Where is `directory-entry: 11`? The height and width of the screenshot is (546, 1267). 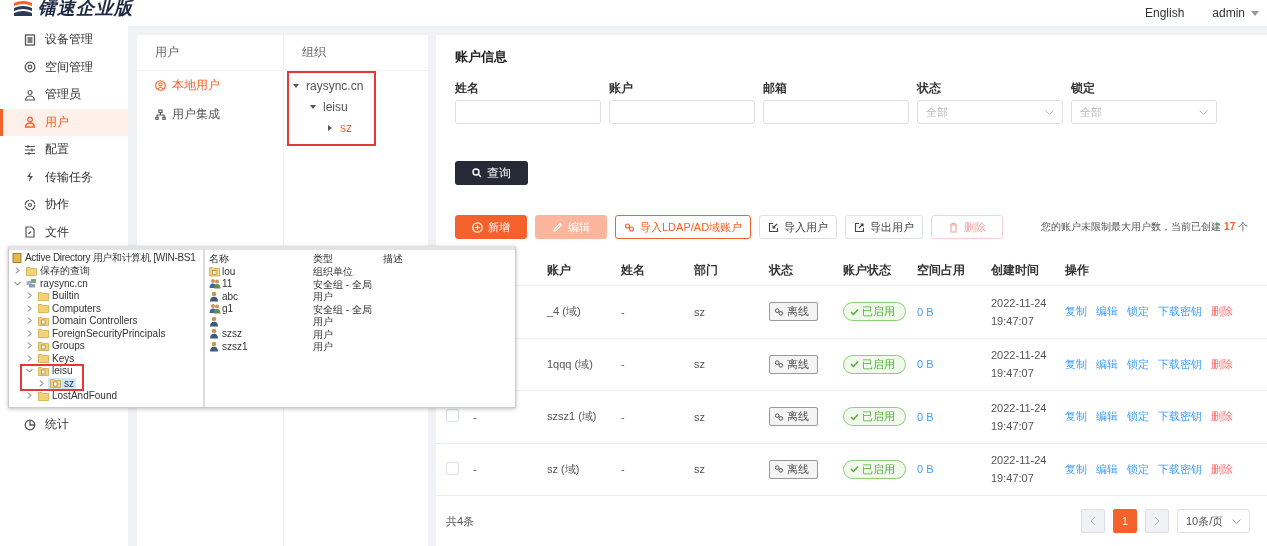 directory-entry: 11 is located at coordinates (221, 284).